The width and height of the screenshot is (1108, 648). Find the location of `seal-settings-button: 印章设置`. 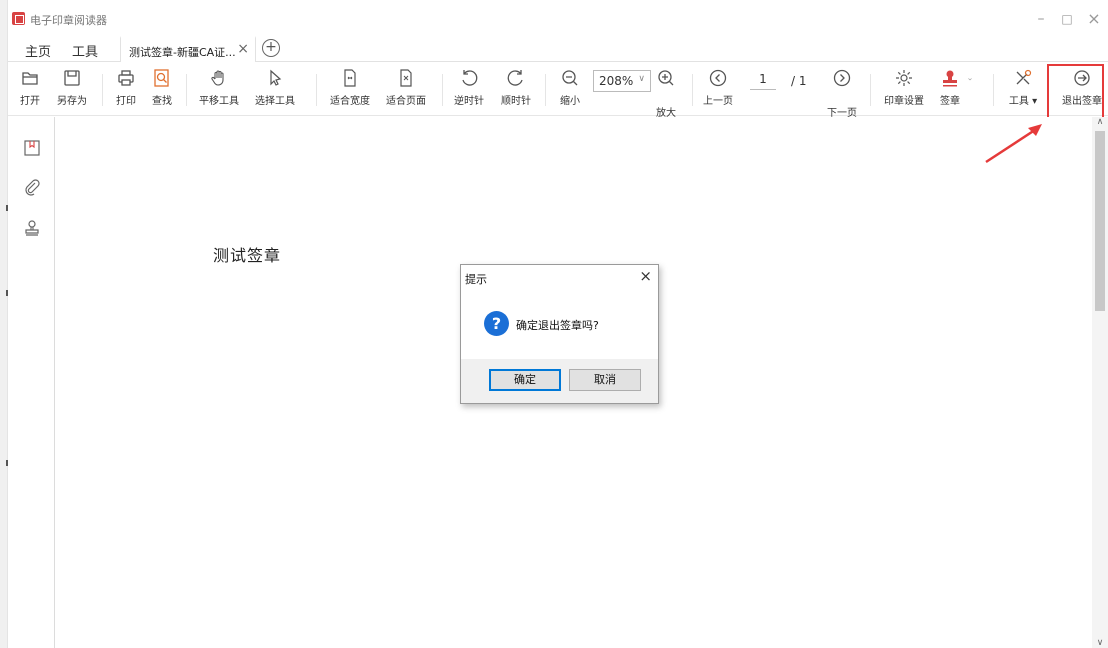

seal-settings-button: 印章设置 is located at coordinates (904, 90).